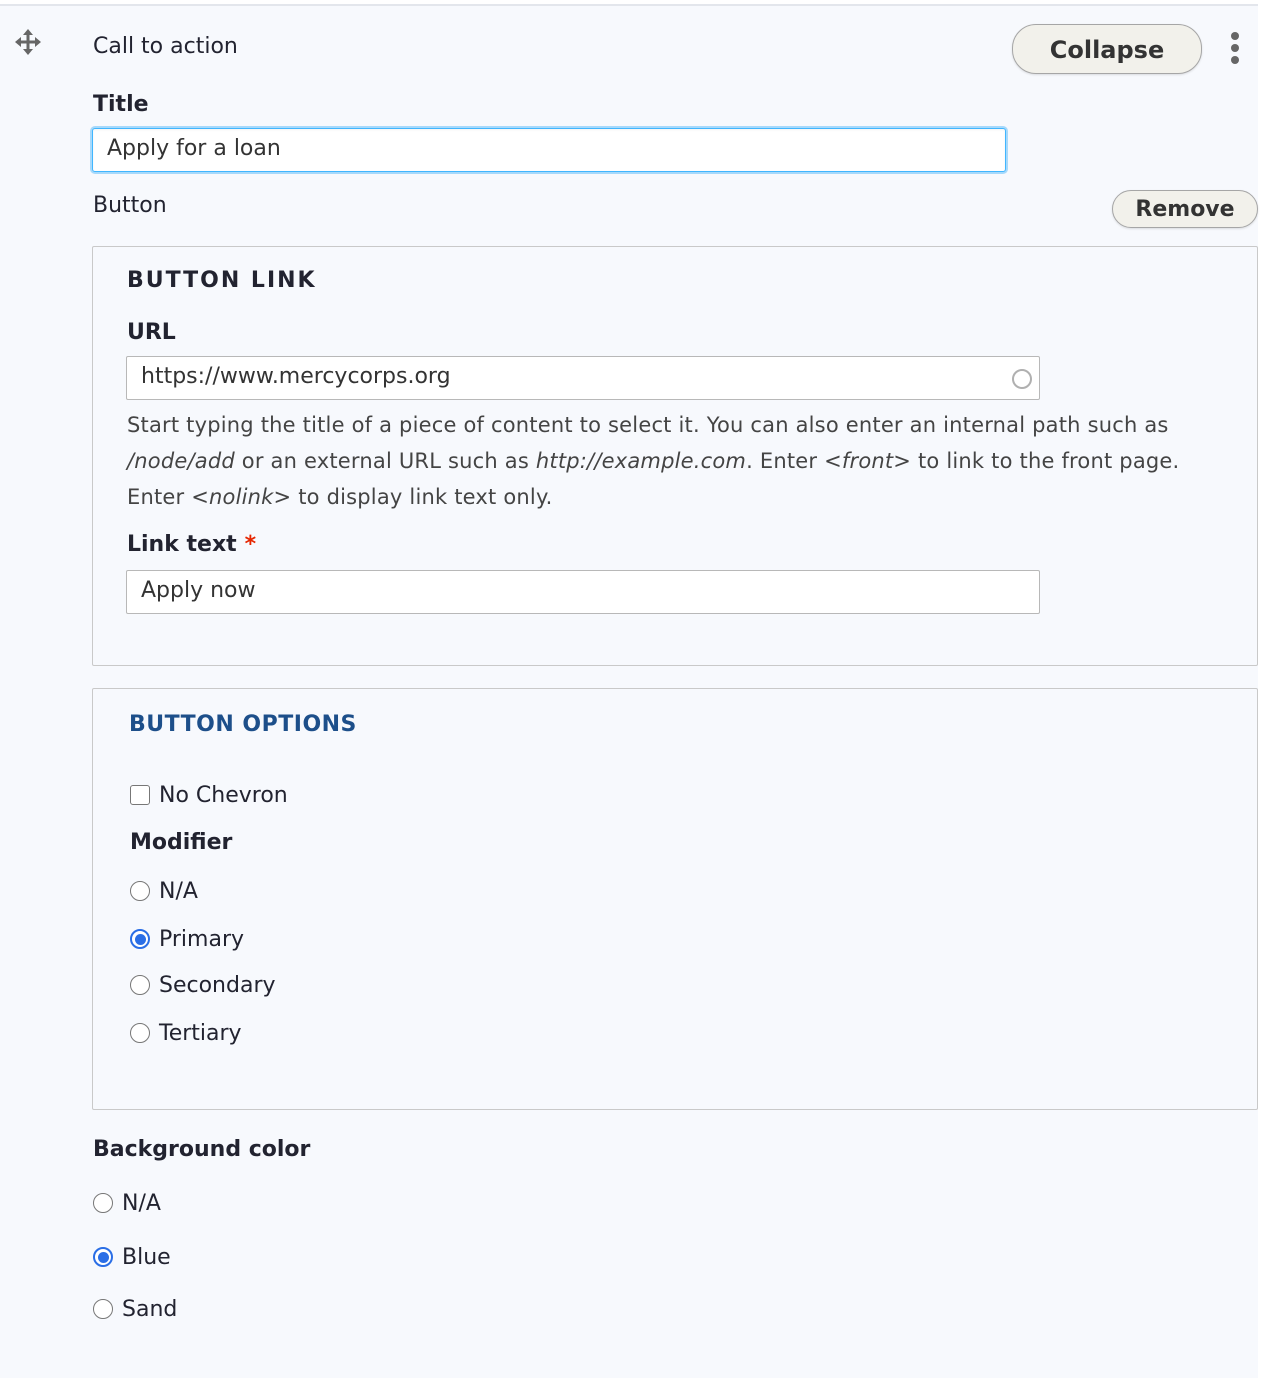 This screenshot has height=1378, width=1262. I want to click on button-section-label: Button, so click(130, 205).